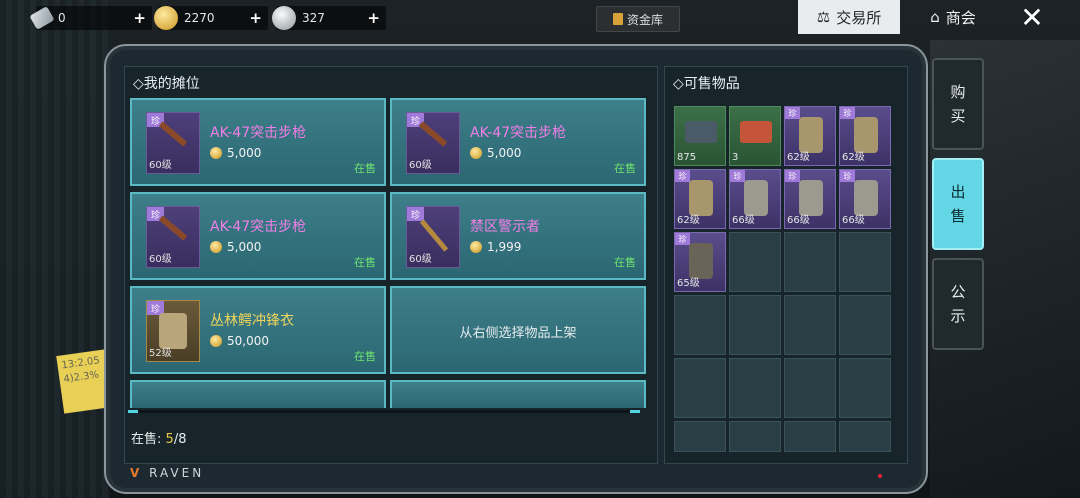 This screenshot has width=1080, height=498. What do you see at coordinates (146, 439) in the screenshot?
I see `onsale-label: 在售:` at bounding box center [146, 439].